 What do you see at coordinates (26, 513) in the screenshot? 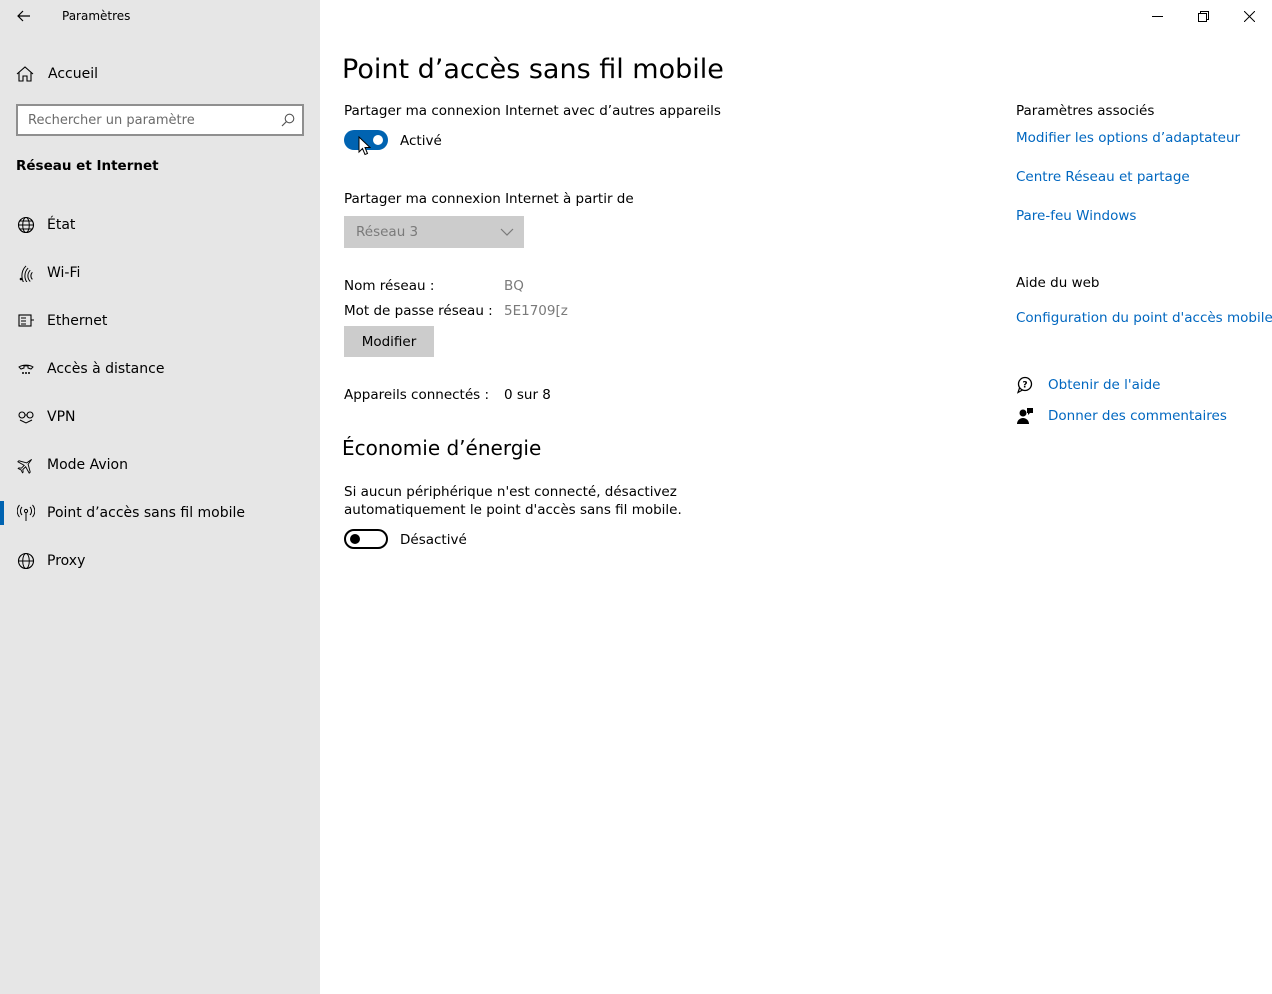
I see `hotspot-icon` at bounding box center [26, 513].